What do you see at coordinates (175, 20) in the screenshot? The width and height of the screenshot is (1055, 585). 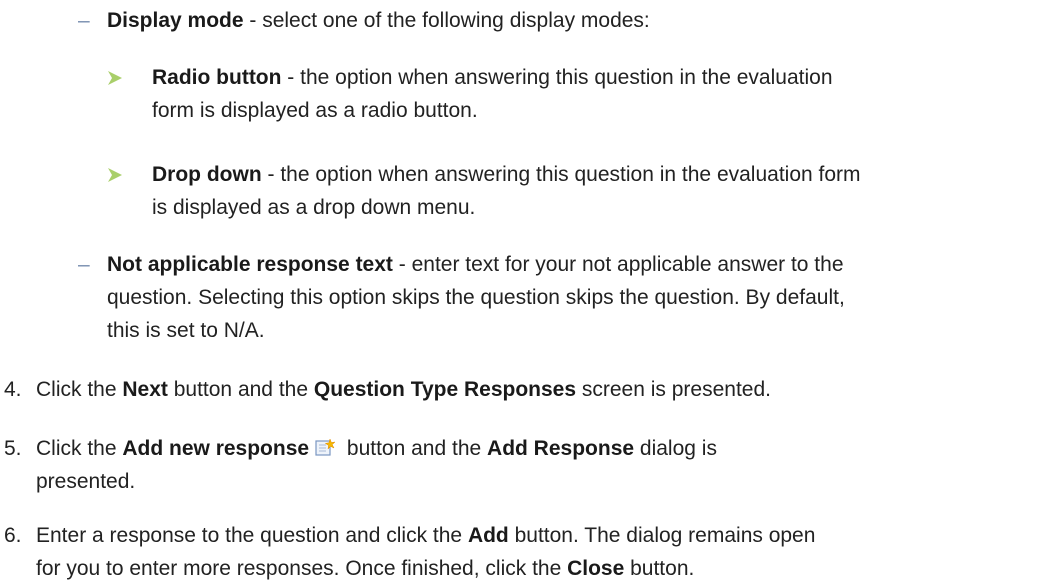 I see `display-mode-title: Display mode` at bounding box center [175, 20].